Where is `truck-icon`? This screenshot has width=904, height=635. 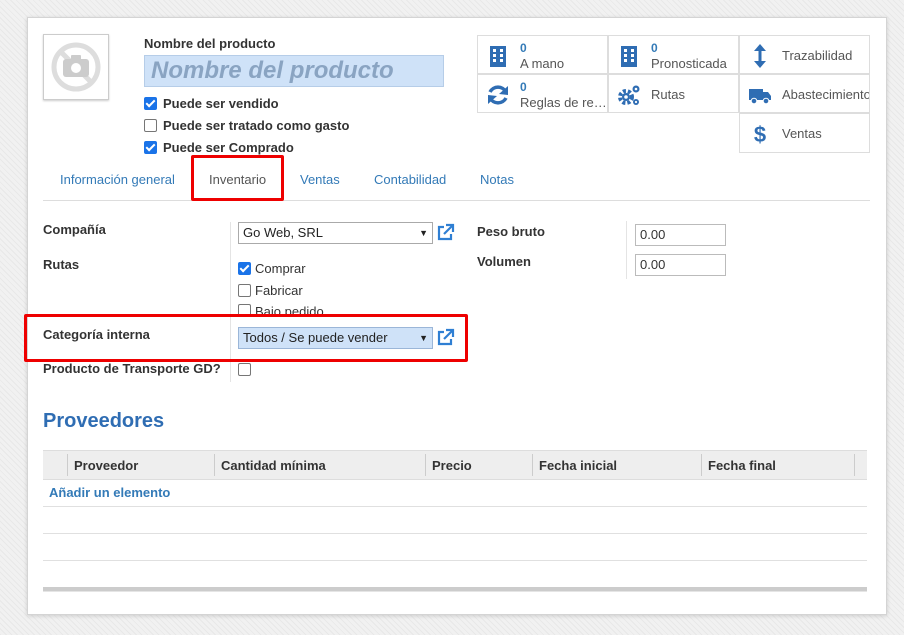 truck-icon is located at coordinates (760, 97).